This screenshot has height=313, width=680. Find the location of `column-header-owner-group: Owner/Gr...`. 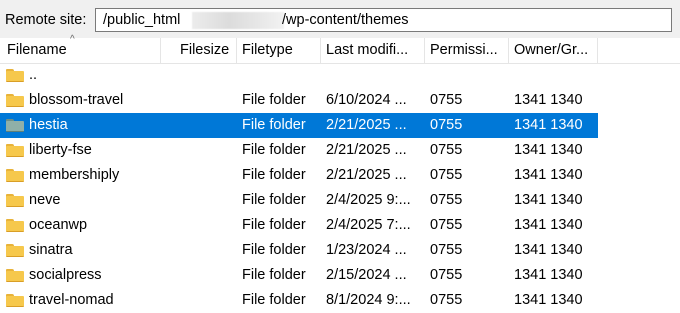

column-header-owner-group: Owner/Gr... is located at coordinates (555, 50).